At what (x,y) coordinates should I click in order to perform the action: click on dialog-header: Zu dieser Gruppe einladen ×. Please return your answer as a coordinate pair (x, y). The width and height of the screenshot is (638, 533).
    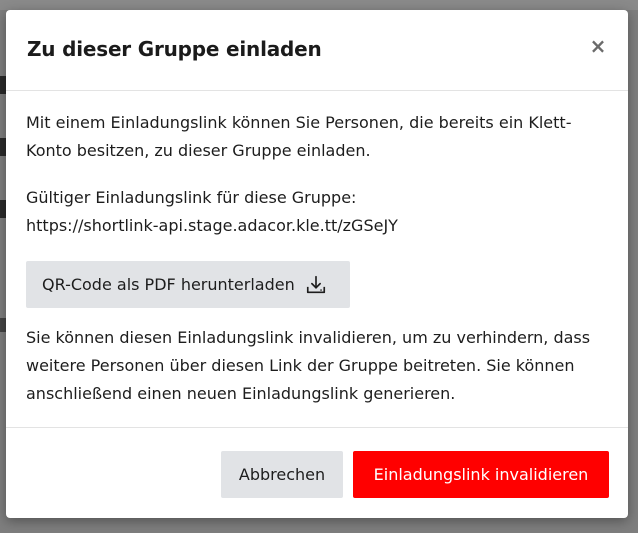
    Looking at the image, I should click on (317, 50).